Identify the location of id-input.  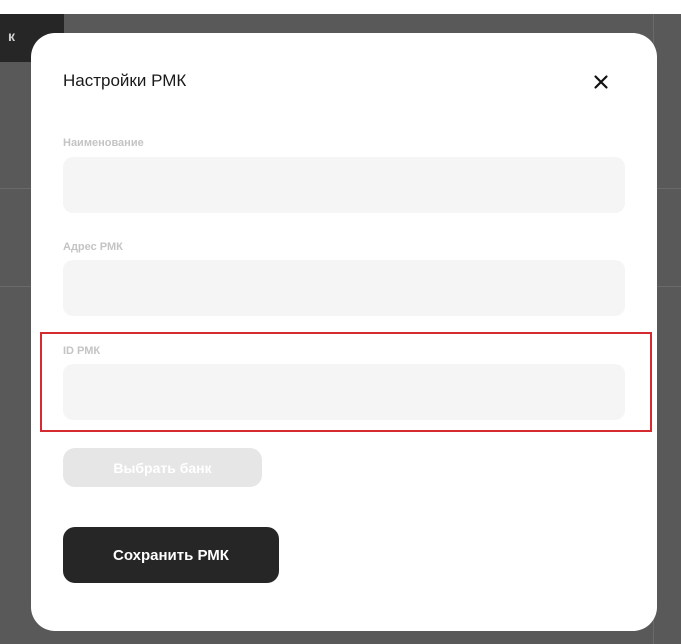
(344, 392).